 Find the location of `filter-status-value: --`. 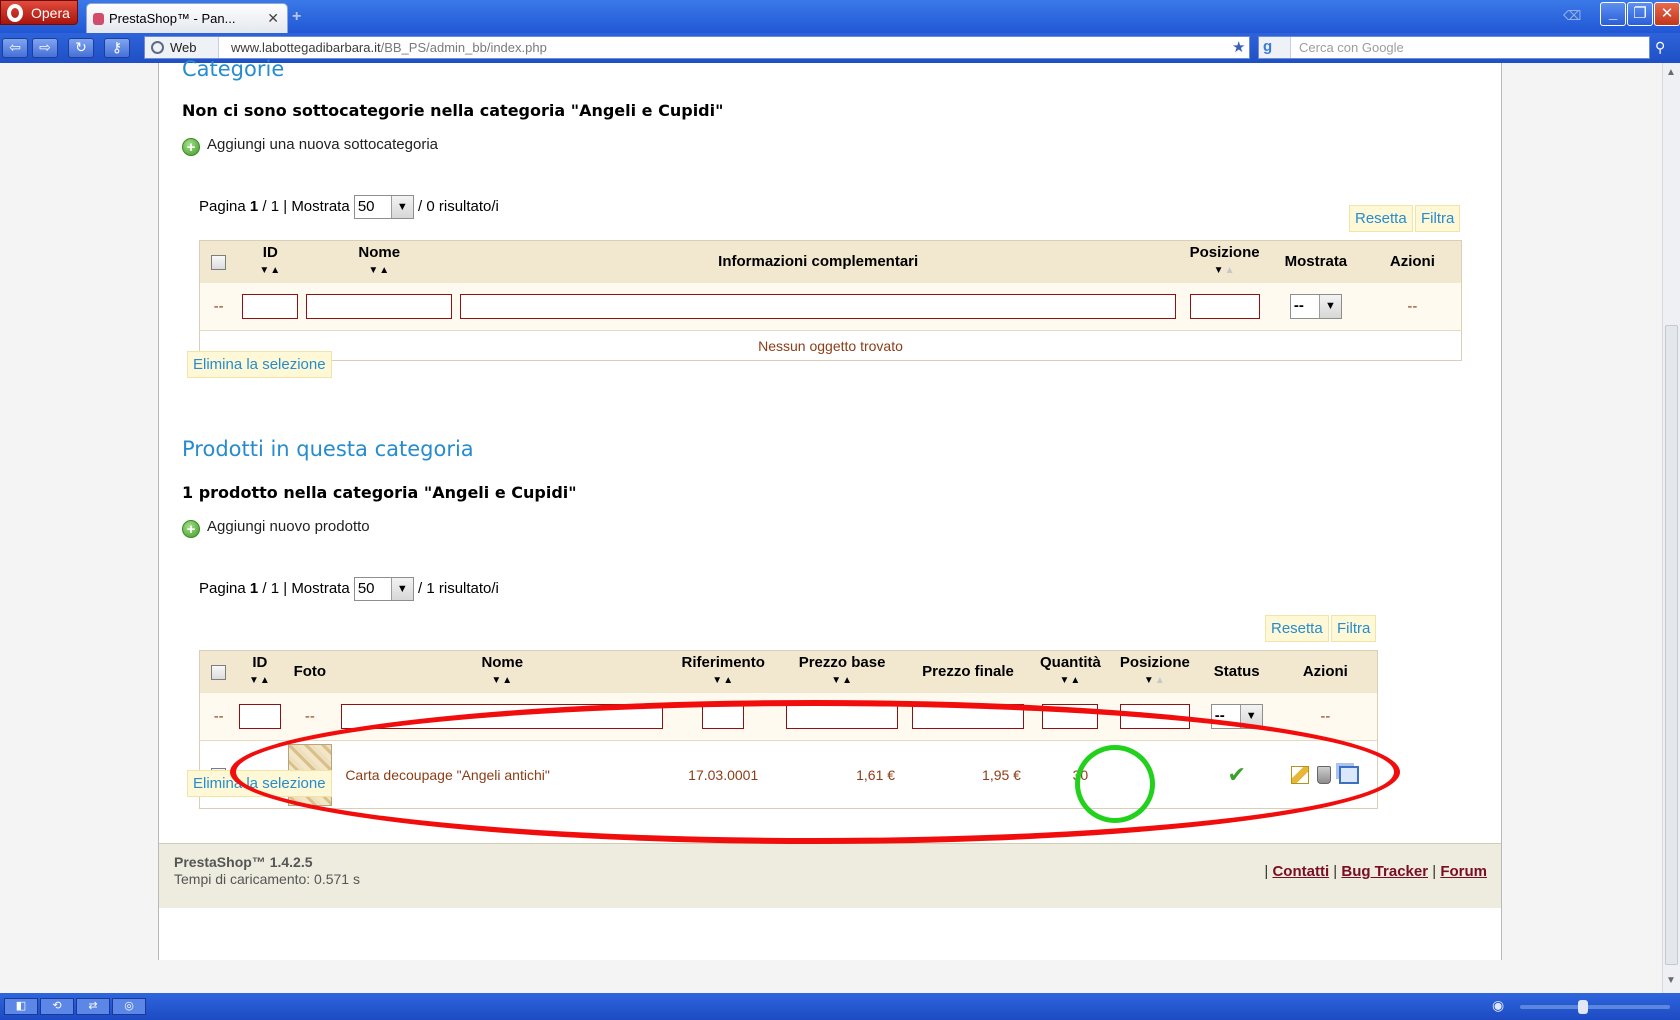

filter-status-value: -- is located at coordinates (1219, 715).